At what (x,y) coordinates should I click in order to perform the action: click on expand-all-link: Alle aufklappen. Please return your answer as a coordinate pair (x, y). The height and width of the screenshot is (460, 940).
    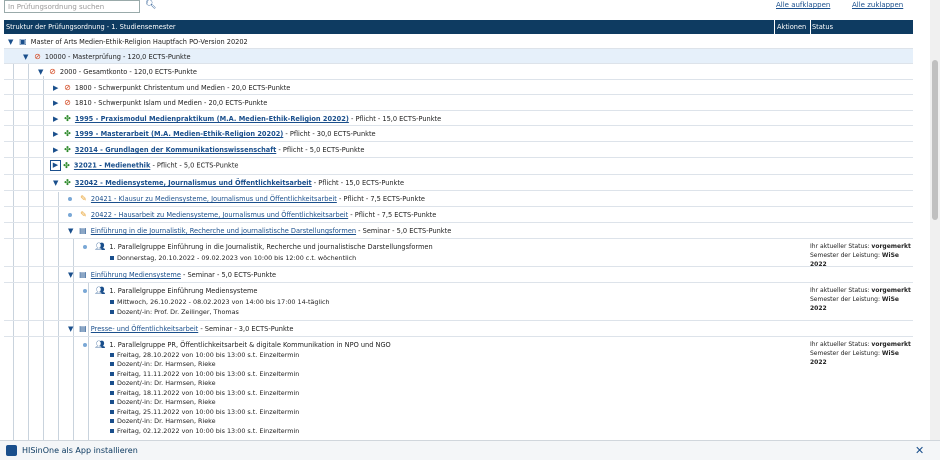
    Looking at the image, I should click on (803, 5).